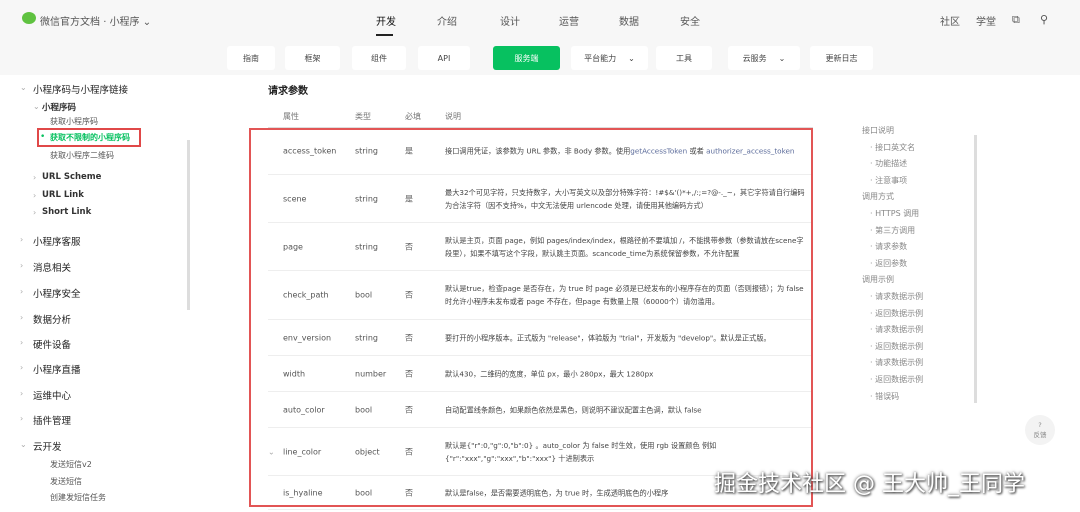 Image resolution: width=1080 pixels, height=512 pixels. I want to click on sidebar-item: 运维中心, so click(52, 395).